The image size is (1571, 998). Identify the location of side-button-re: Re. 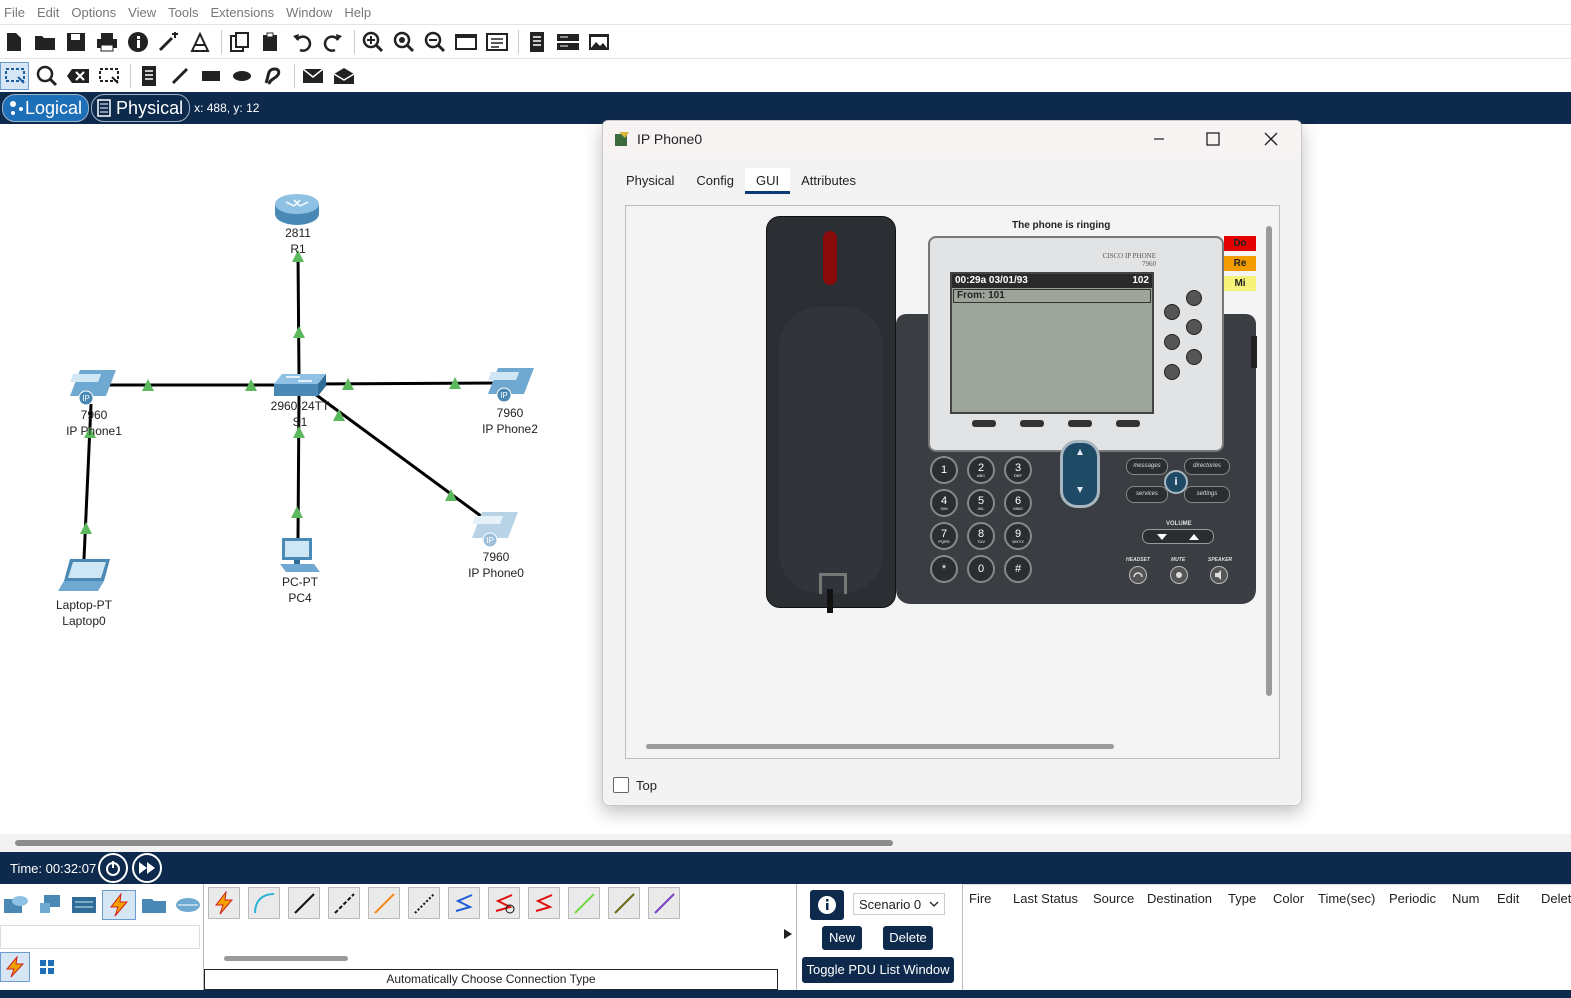
(1240, 263).